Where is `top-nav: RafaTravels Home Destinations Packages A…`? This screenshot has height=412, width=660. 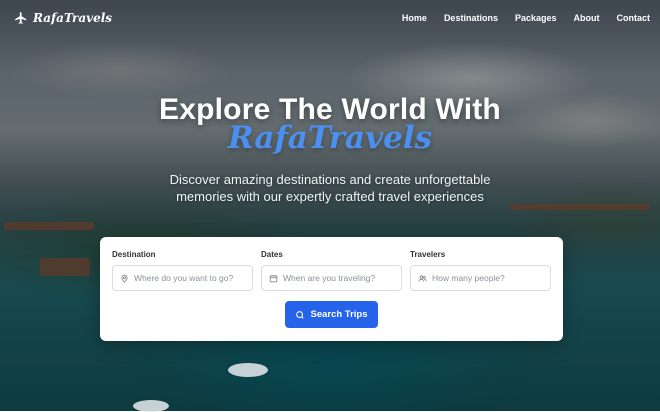 top-nav: RafaTravels Home Destinations Packages A… is located at coordinates (330, 18).